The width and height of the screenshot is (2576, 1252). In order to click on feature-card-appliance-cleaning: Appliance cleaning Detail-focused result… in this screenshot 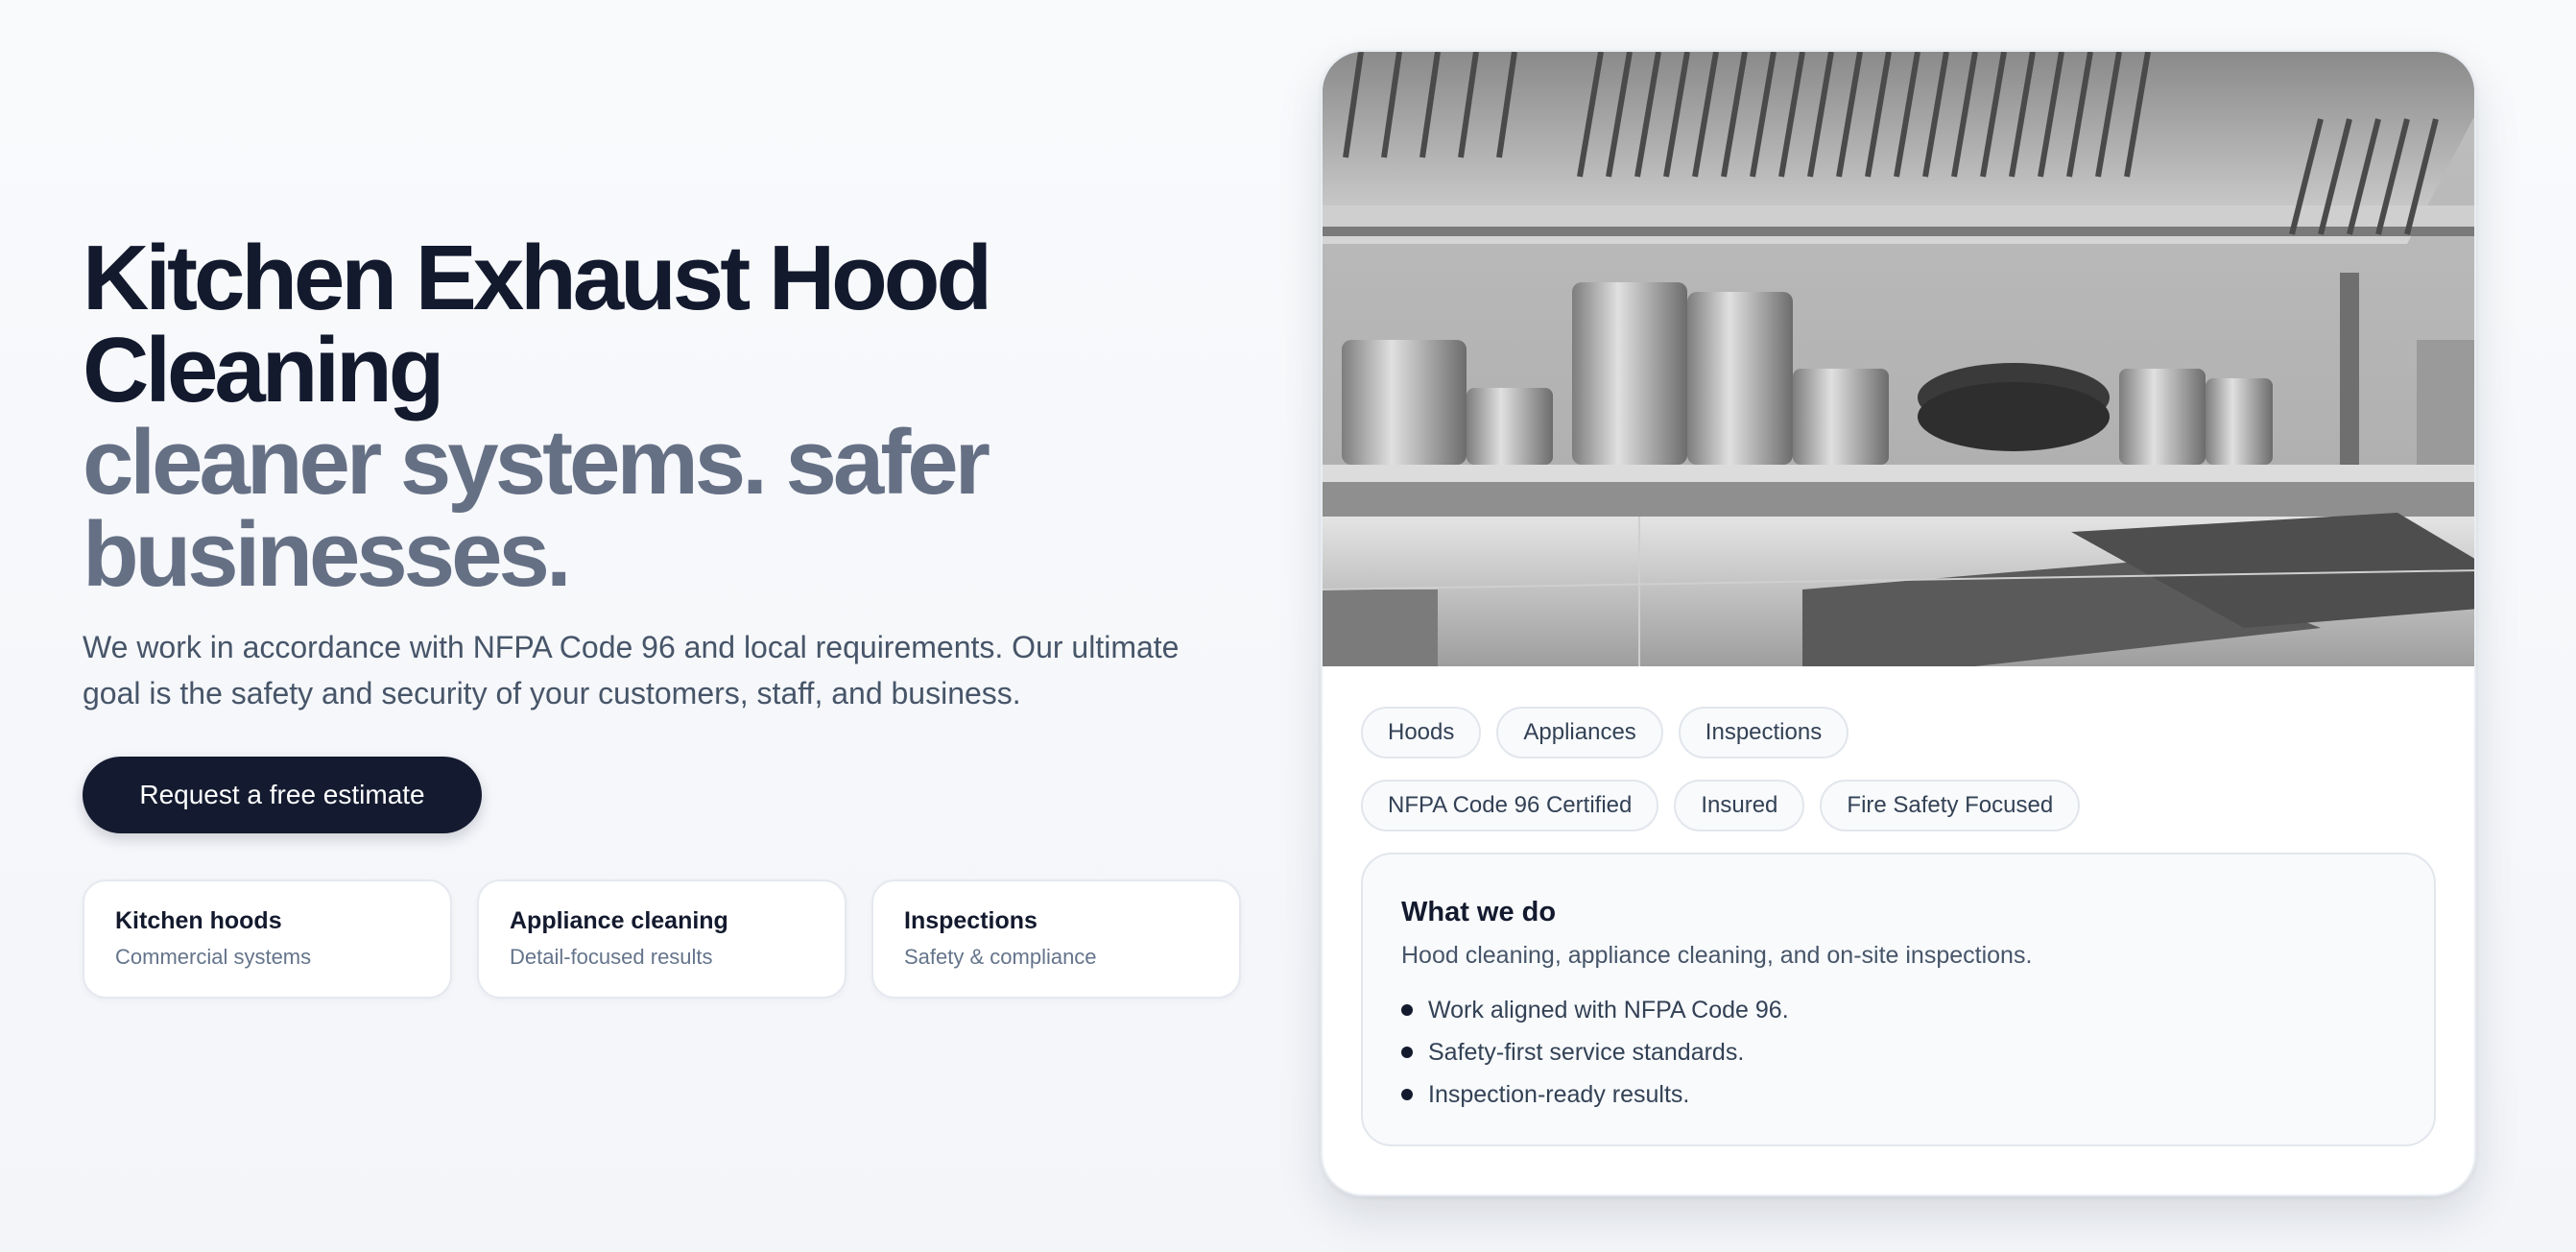, I will do `click(662, 939)`.